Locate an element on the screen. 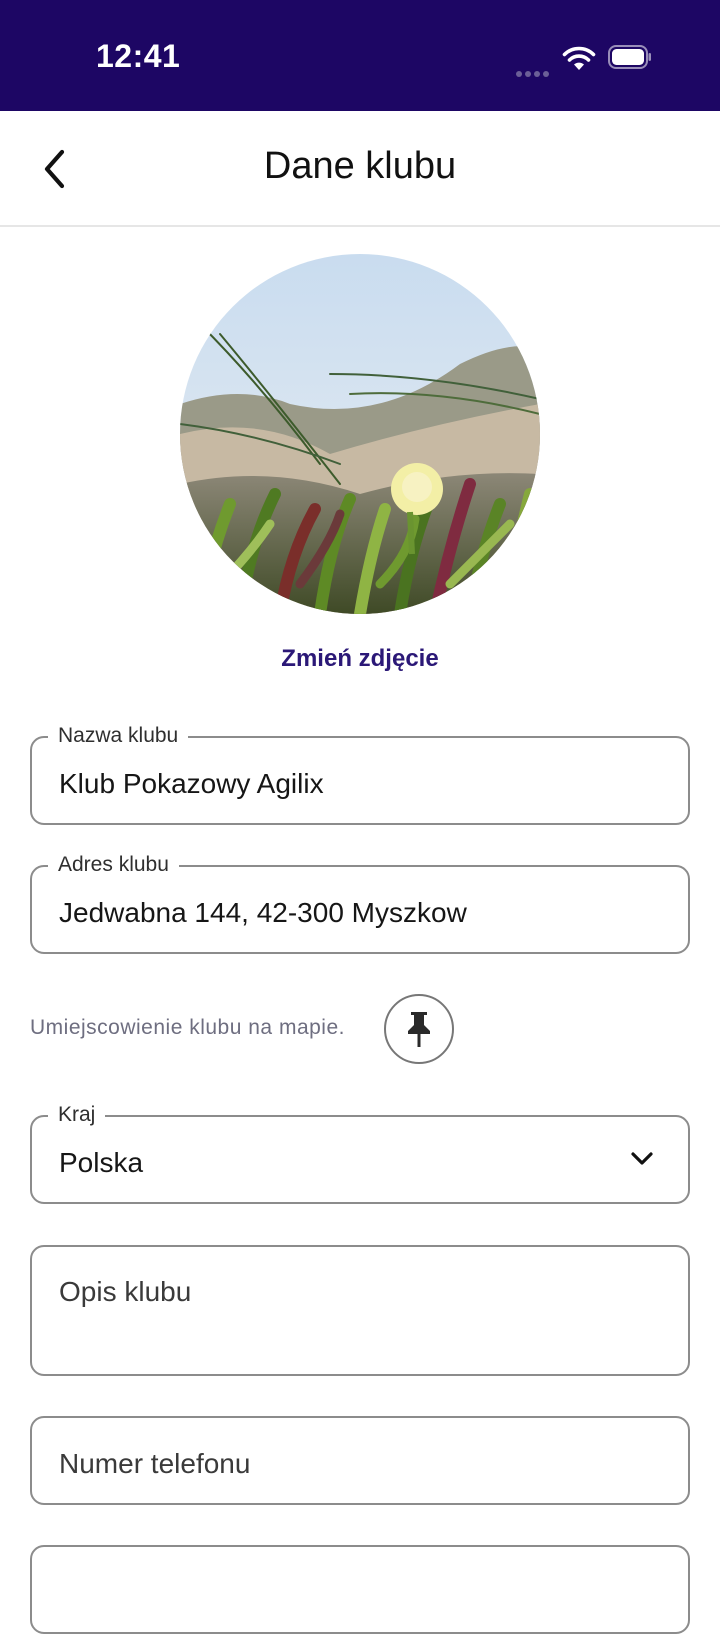  map-pin-button is located at coordinates (419, 1029).